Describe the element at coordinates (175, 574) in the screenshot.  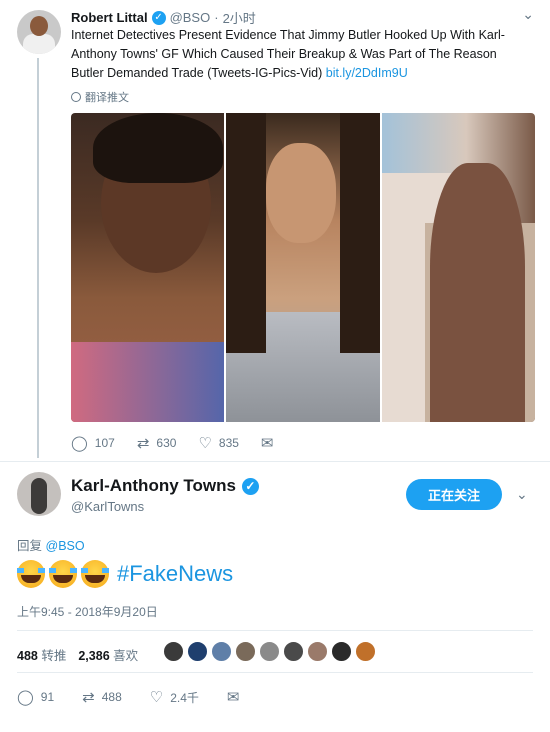
I see `hashtag-link: #FakeNews` at that location.